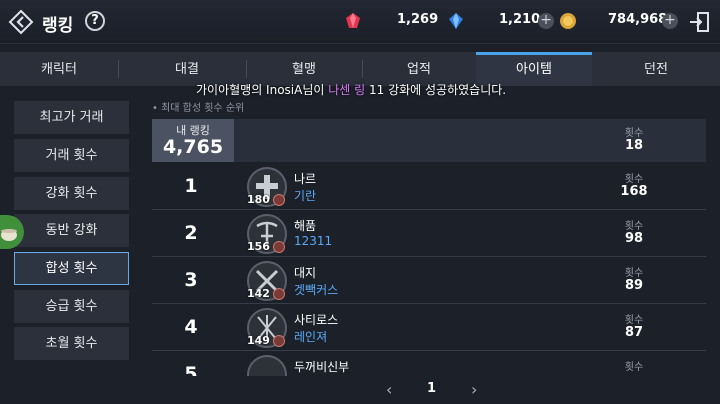 The height and width of the screenshot is (404, 720). I want to click on sidebar-item-trade-count: 거래 횟수, so click(71, 155).